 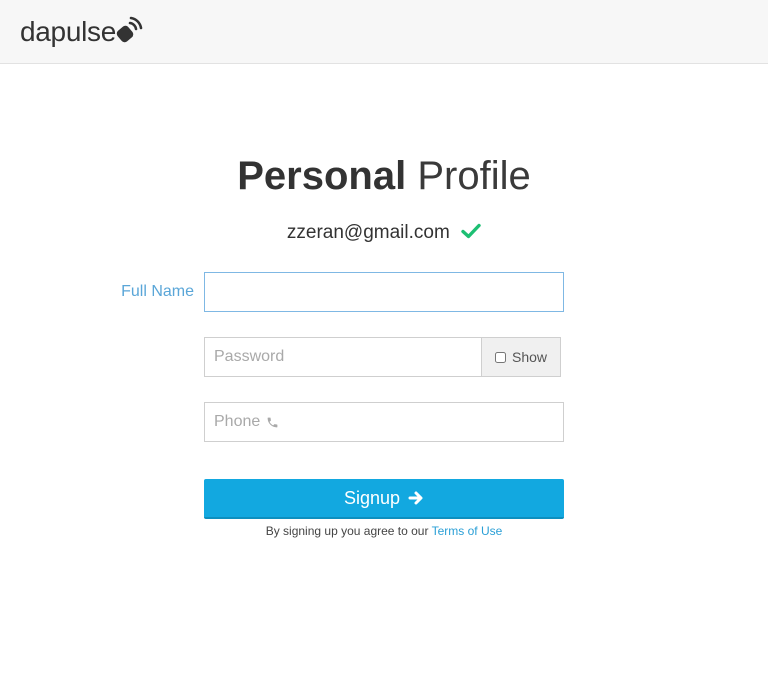 I want to click on page-title: Personal Profile, so click(x=384, y=176).